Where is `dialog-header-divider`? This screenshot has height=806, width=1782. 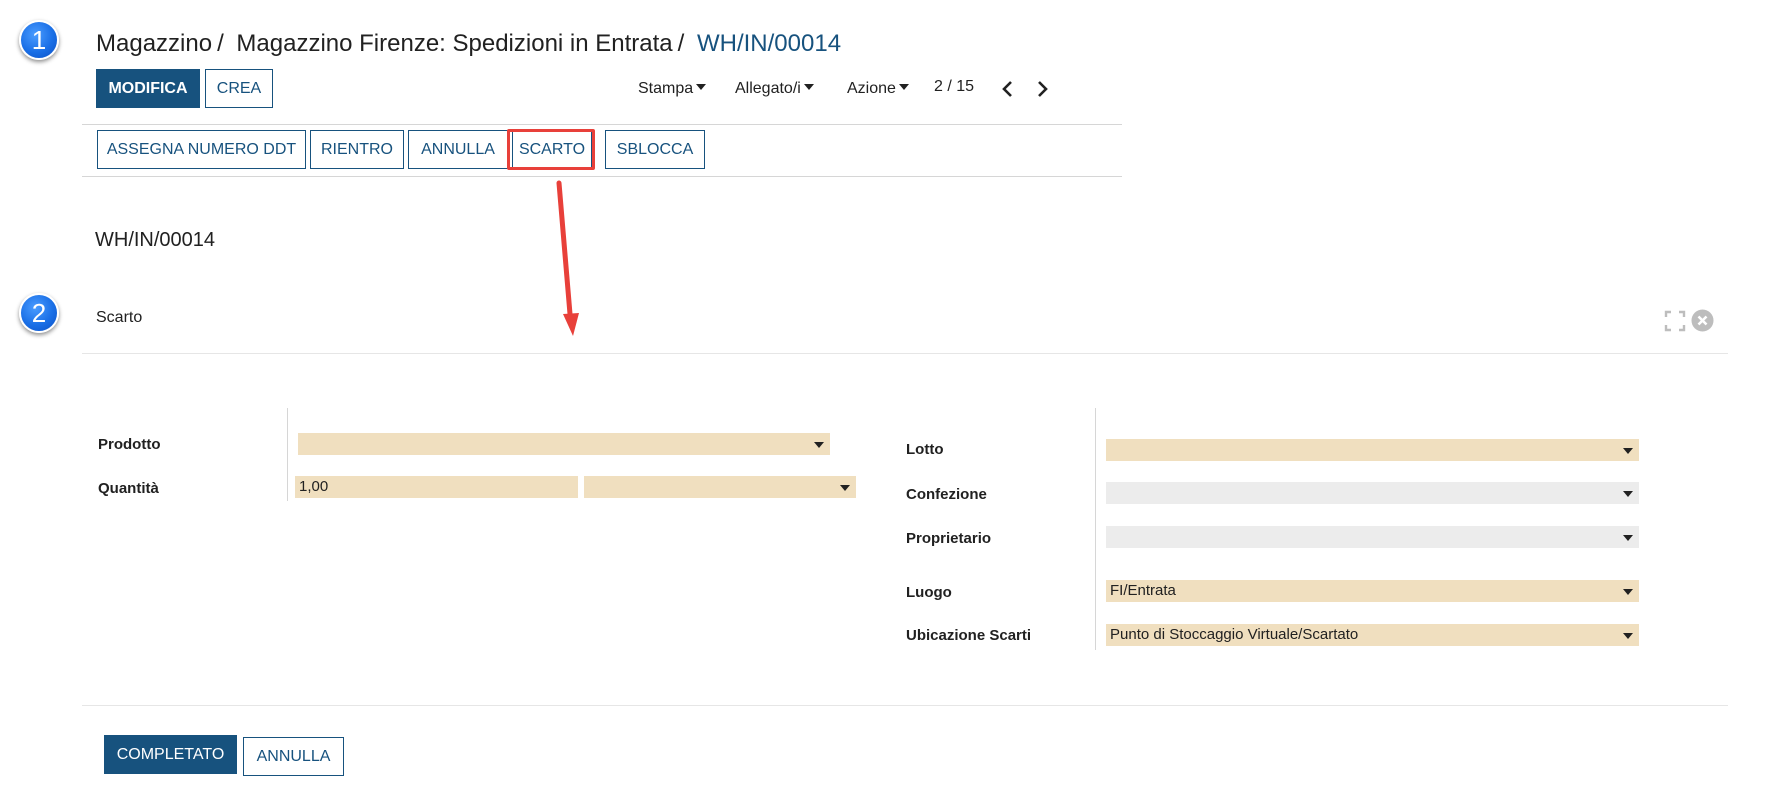 dialog-header-divider is located at coordinates (905, 353).